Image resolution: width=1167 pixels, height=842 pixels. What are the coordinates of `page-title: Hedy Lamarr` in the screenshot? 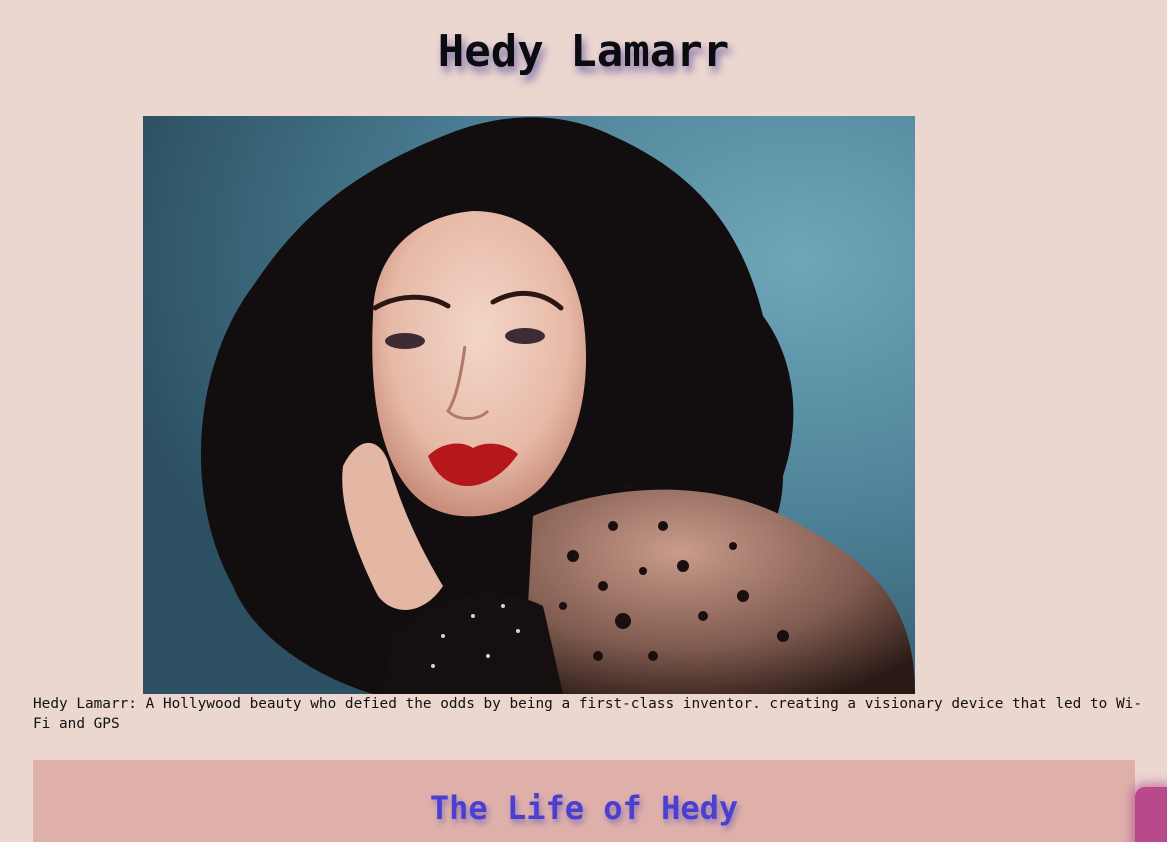 It's located at (583, 51).